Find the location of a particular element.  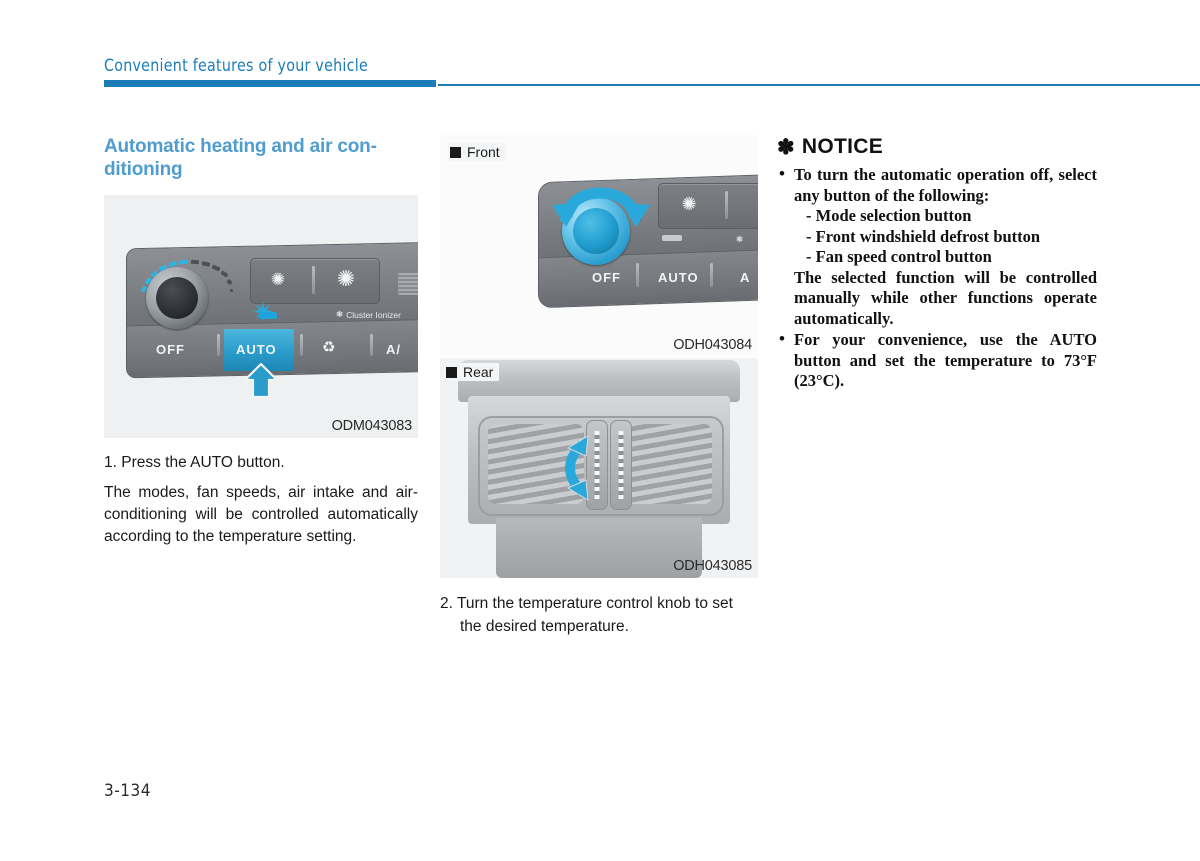

header-rule-thin is located at coordinates (819, 85).